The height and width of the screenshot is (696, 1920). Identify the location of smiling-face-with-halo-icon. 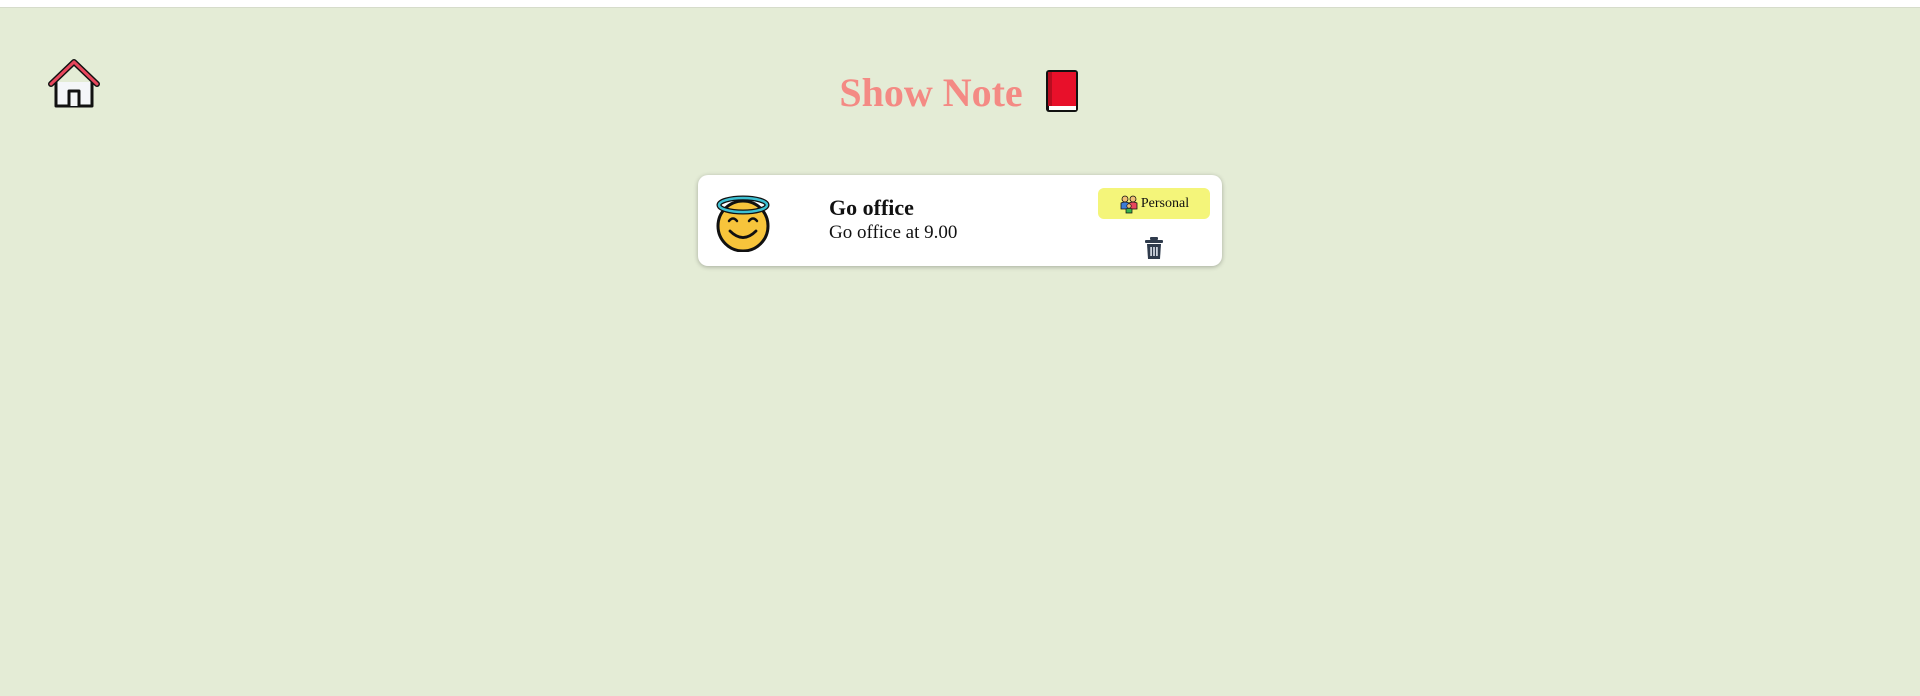
(743, 223).